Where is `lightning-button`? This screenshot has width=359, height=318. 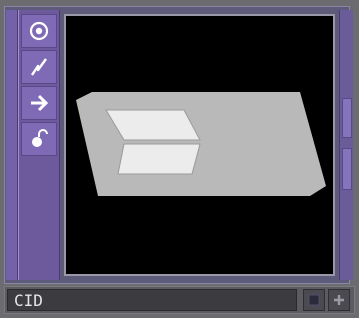 lightning-button is located at coordinates (39, 67).